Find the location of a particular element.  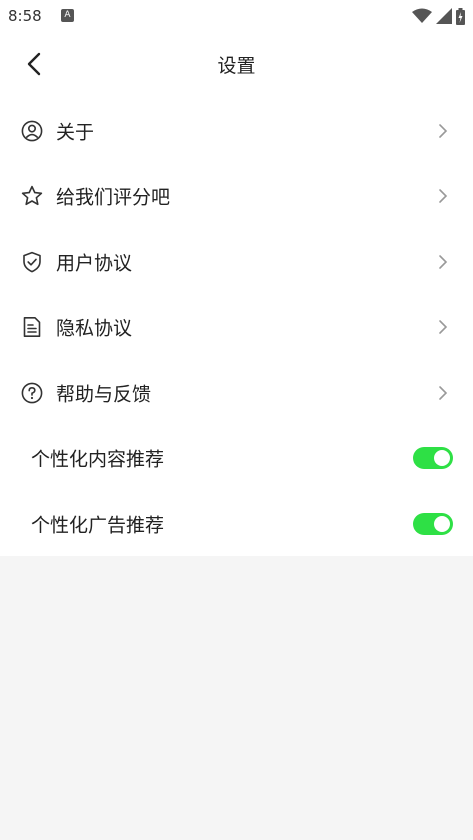

settings-item-label: 个性化广告推荐 is located at coordinates (98, 525).